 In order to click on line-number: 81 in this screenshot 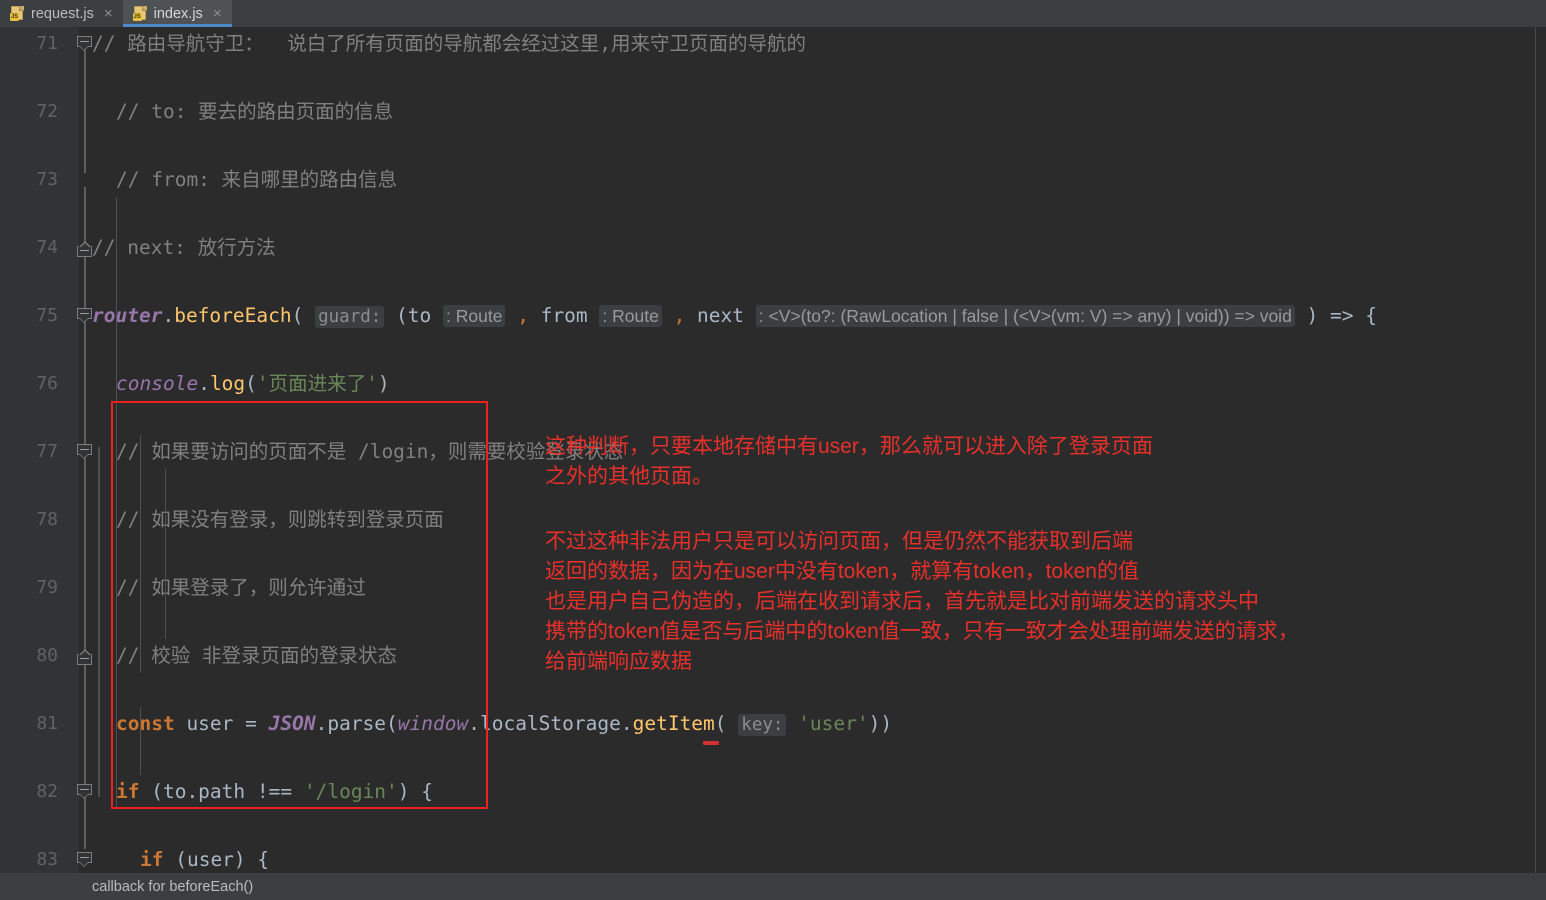, I will do `click(47, 723)`.